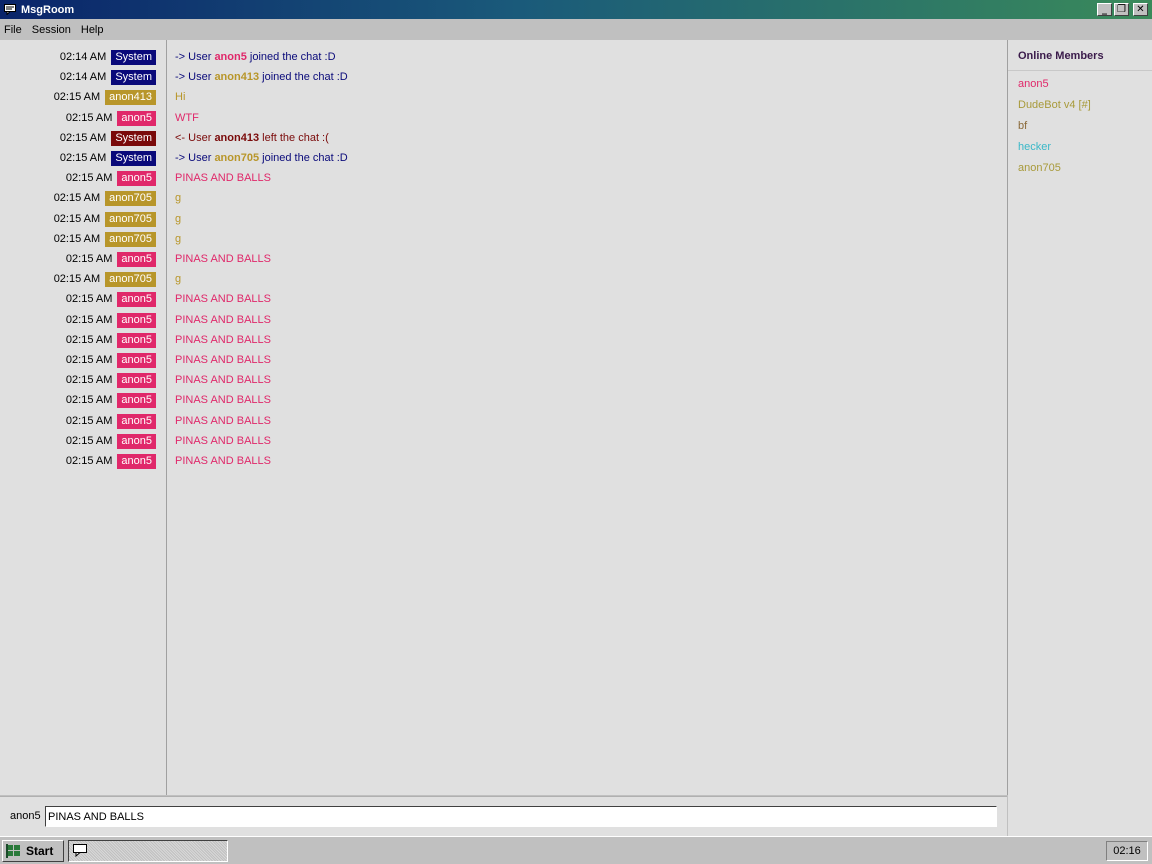 This screenshot has height=864, width=1152. Describe the element at coordinates (178, 219) in the screenshot. I see `message-text: g` at that location.